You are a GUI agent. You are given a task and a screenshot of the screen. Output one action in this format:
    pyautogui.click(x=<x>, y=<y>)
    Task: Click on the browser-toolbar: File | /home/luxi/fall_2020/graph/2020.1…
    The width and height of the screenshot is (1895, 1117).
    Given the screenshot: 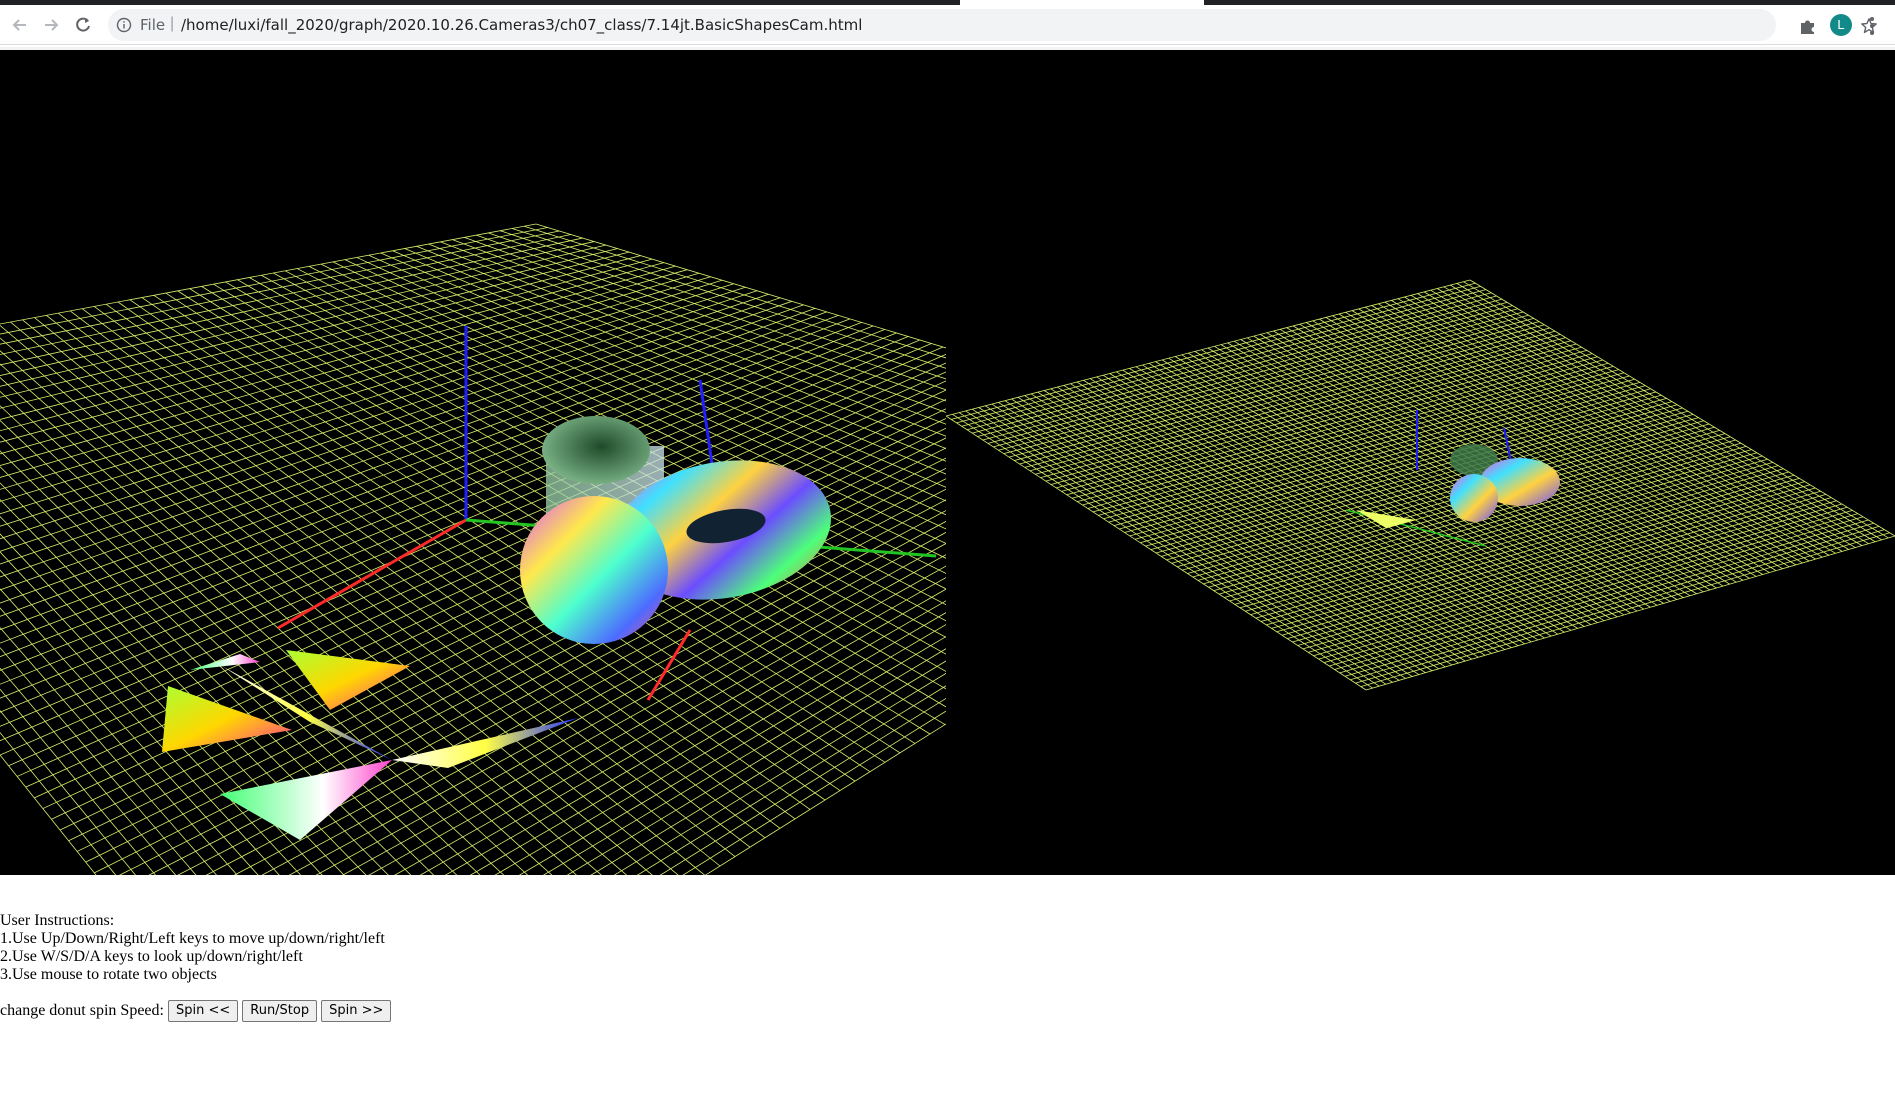 What is the action you would take?
    pyautogui.click(x=947, y=25)
    